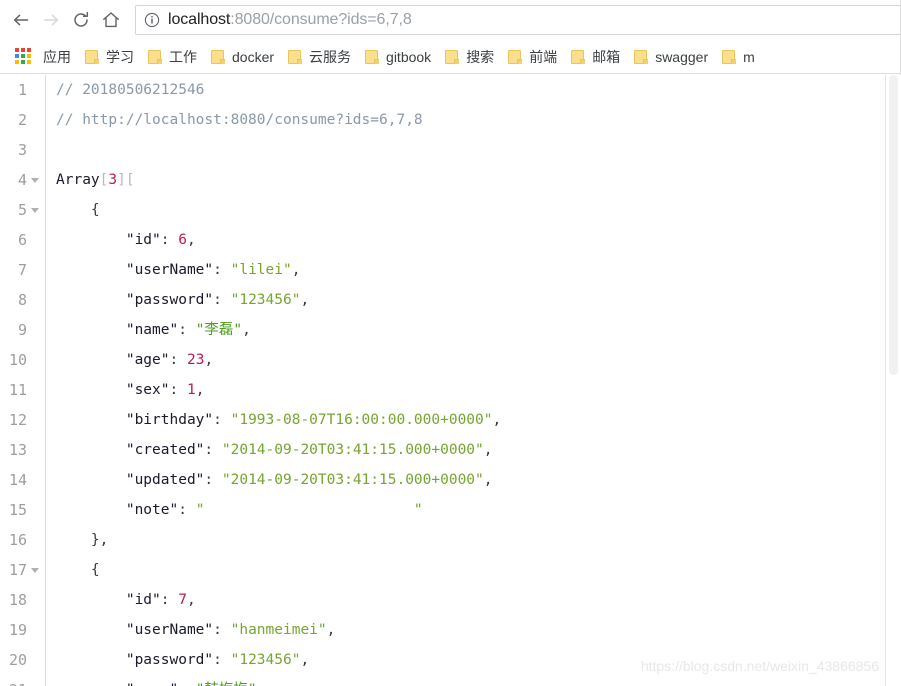 The width and height of the screenshot is (901, 686). I want to click on gutter-row: 8, so click(22, 300).